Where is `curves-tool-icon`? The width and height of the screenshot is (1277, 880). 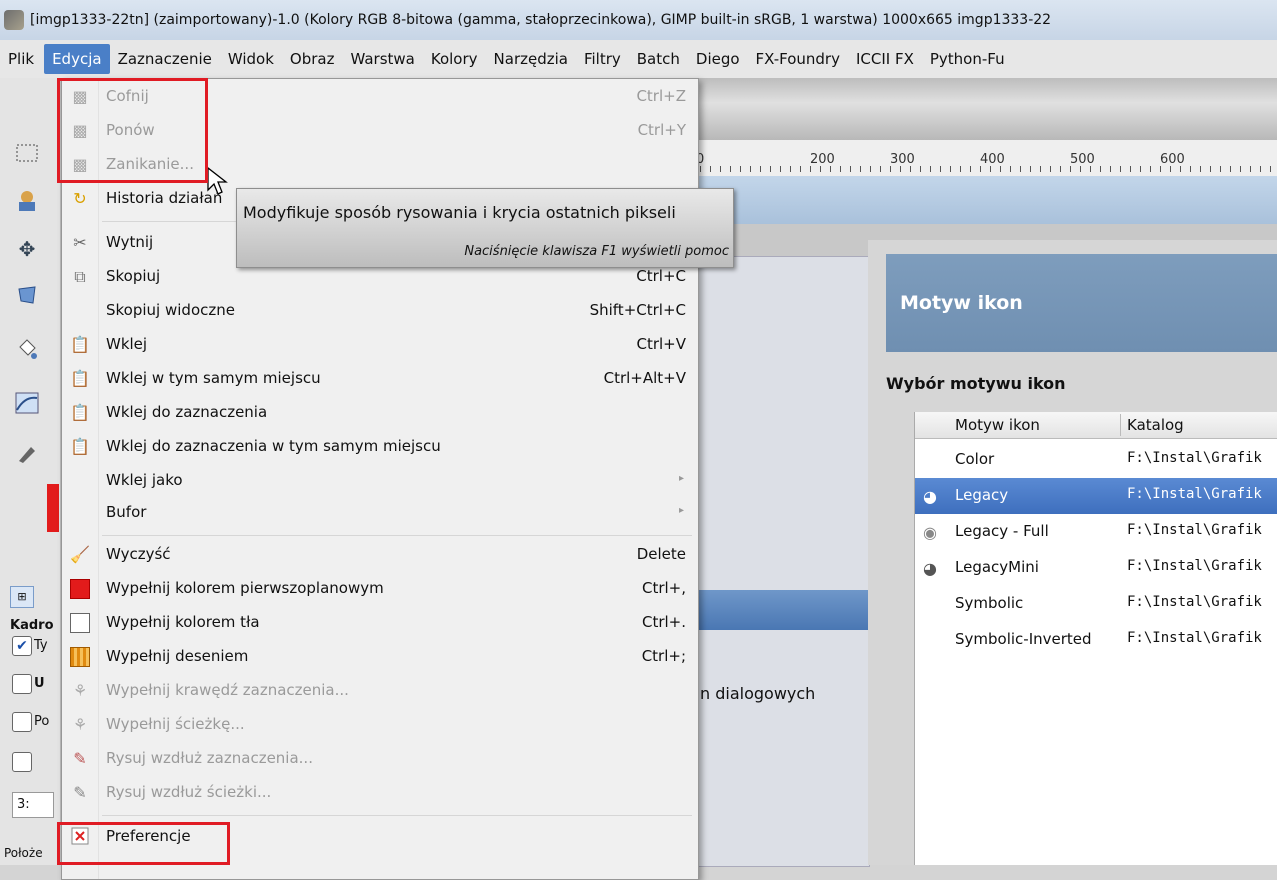
curves-tool-icon is located at coordinates (27, 403).